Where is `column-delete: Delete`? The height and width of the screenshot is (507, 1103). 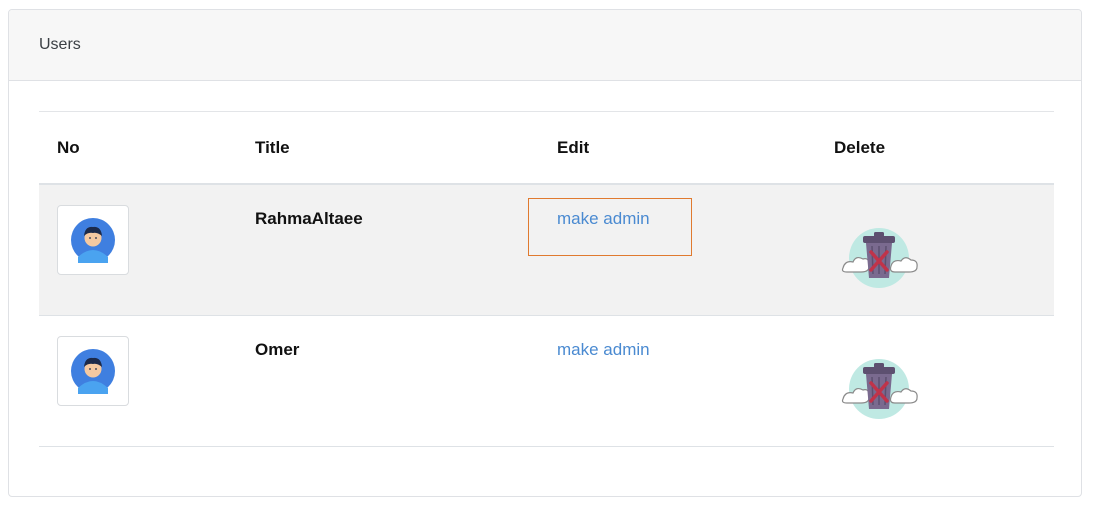
column-delete: Delete is located at coordinates (860, 147).